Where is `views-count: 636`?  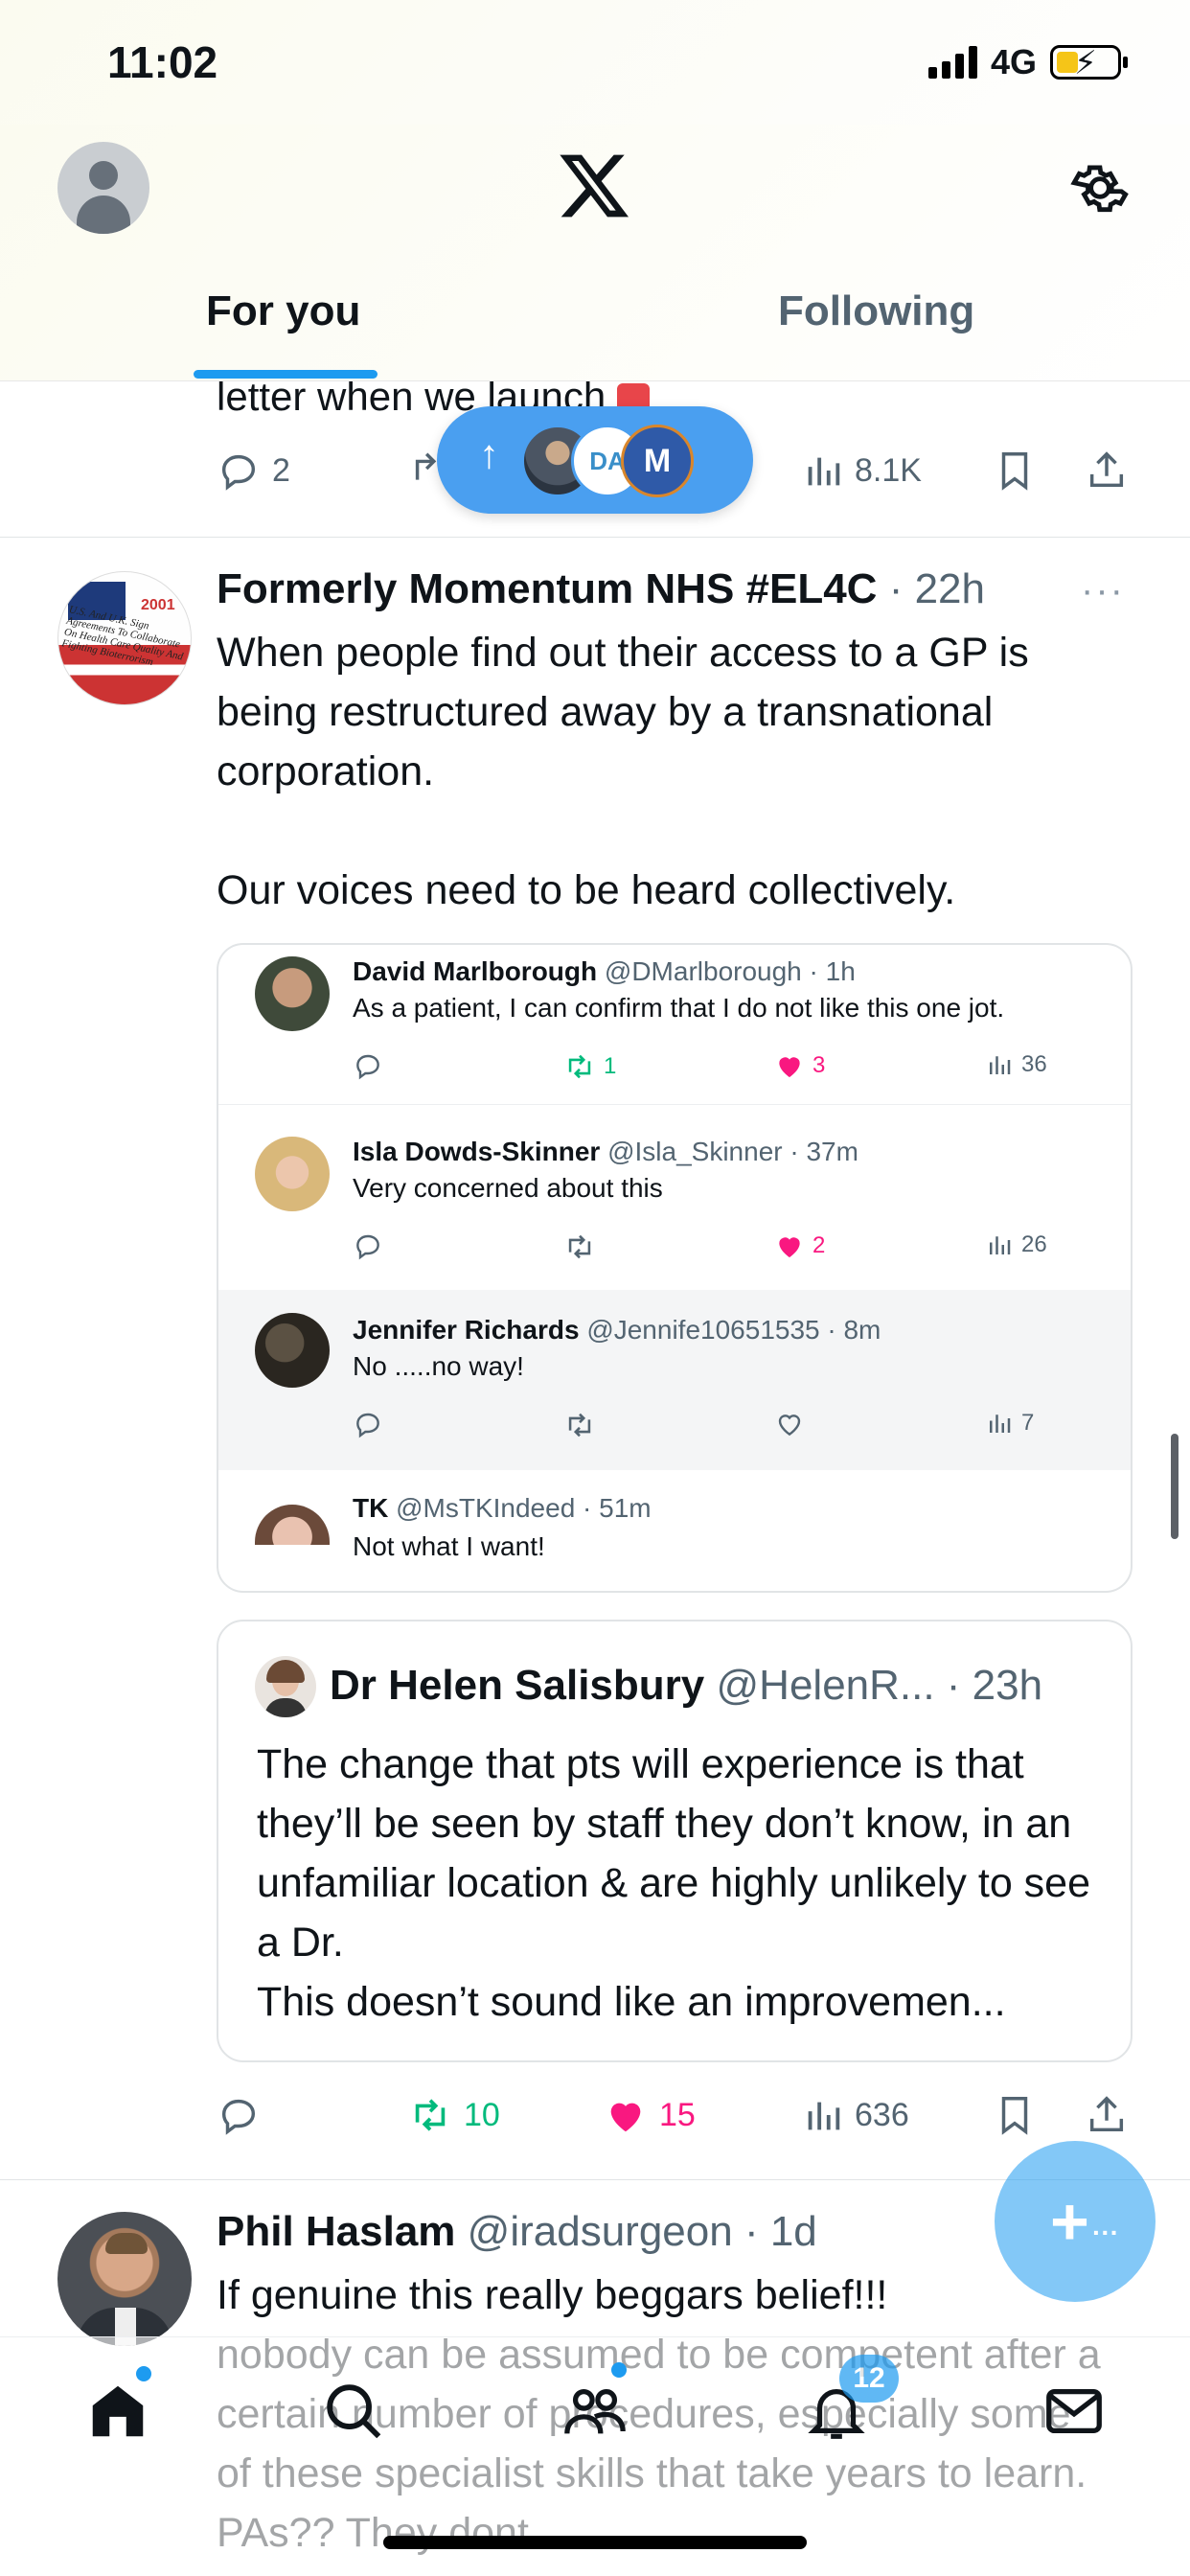 views-count: 636 is located at coordinates (882, 2114).